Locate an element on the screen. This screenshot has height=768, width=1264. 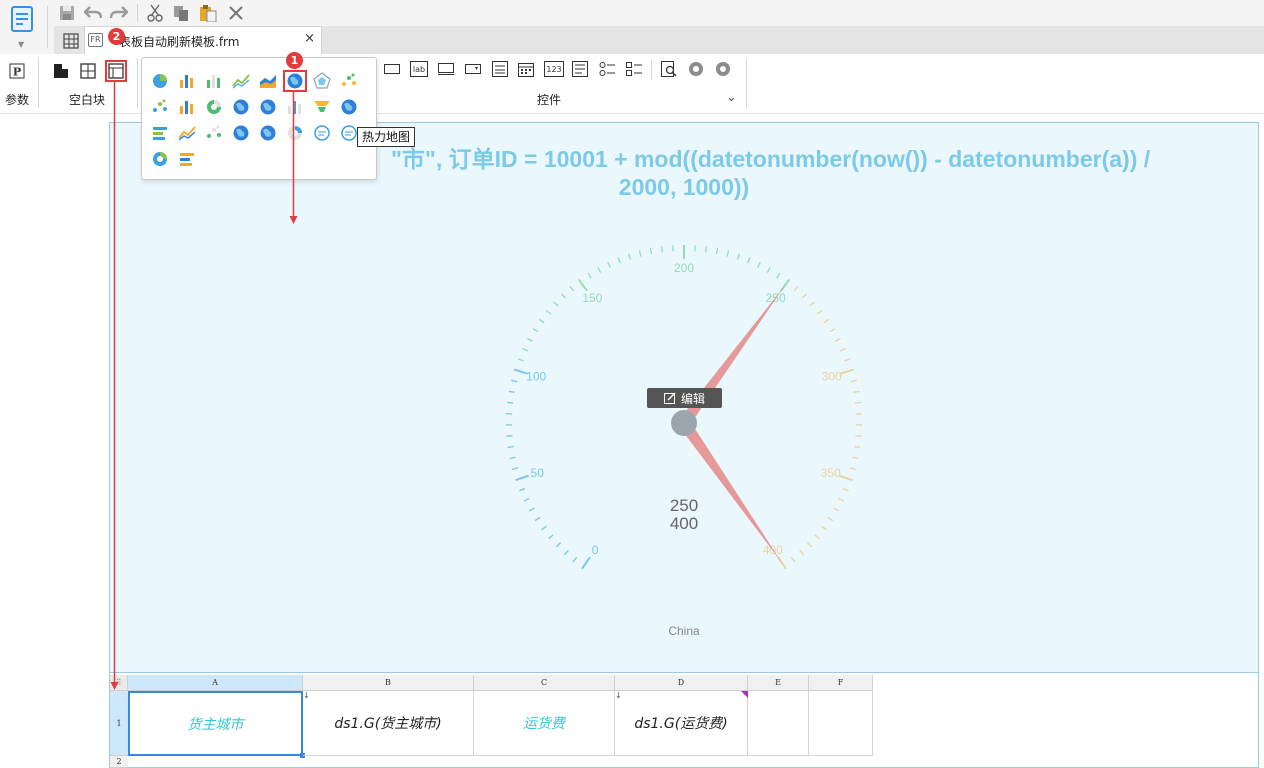
map-icon is located at coordinates (241, 107).